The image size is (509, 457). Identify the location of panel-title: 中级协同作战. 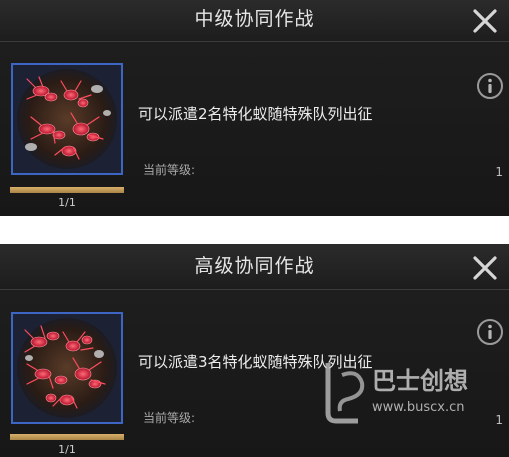
(254, 19).